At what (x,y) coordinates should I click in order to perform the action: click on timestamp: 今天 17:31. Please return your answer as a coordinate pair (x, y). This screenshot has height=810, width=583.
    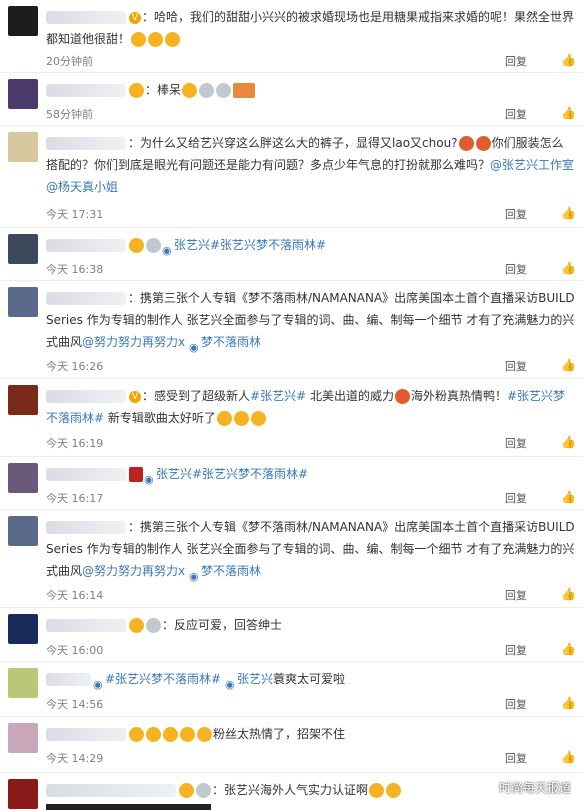
    Looking at the image, I should click on (75, 214).